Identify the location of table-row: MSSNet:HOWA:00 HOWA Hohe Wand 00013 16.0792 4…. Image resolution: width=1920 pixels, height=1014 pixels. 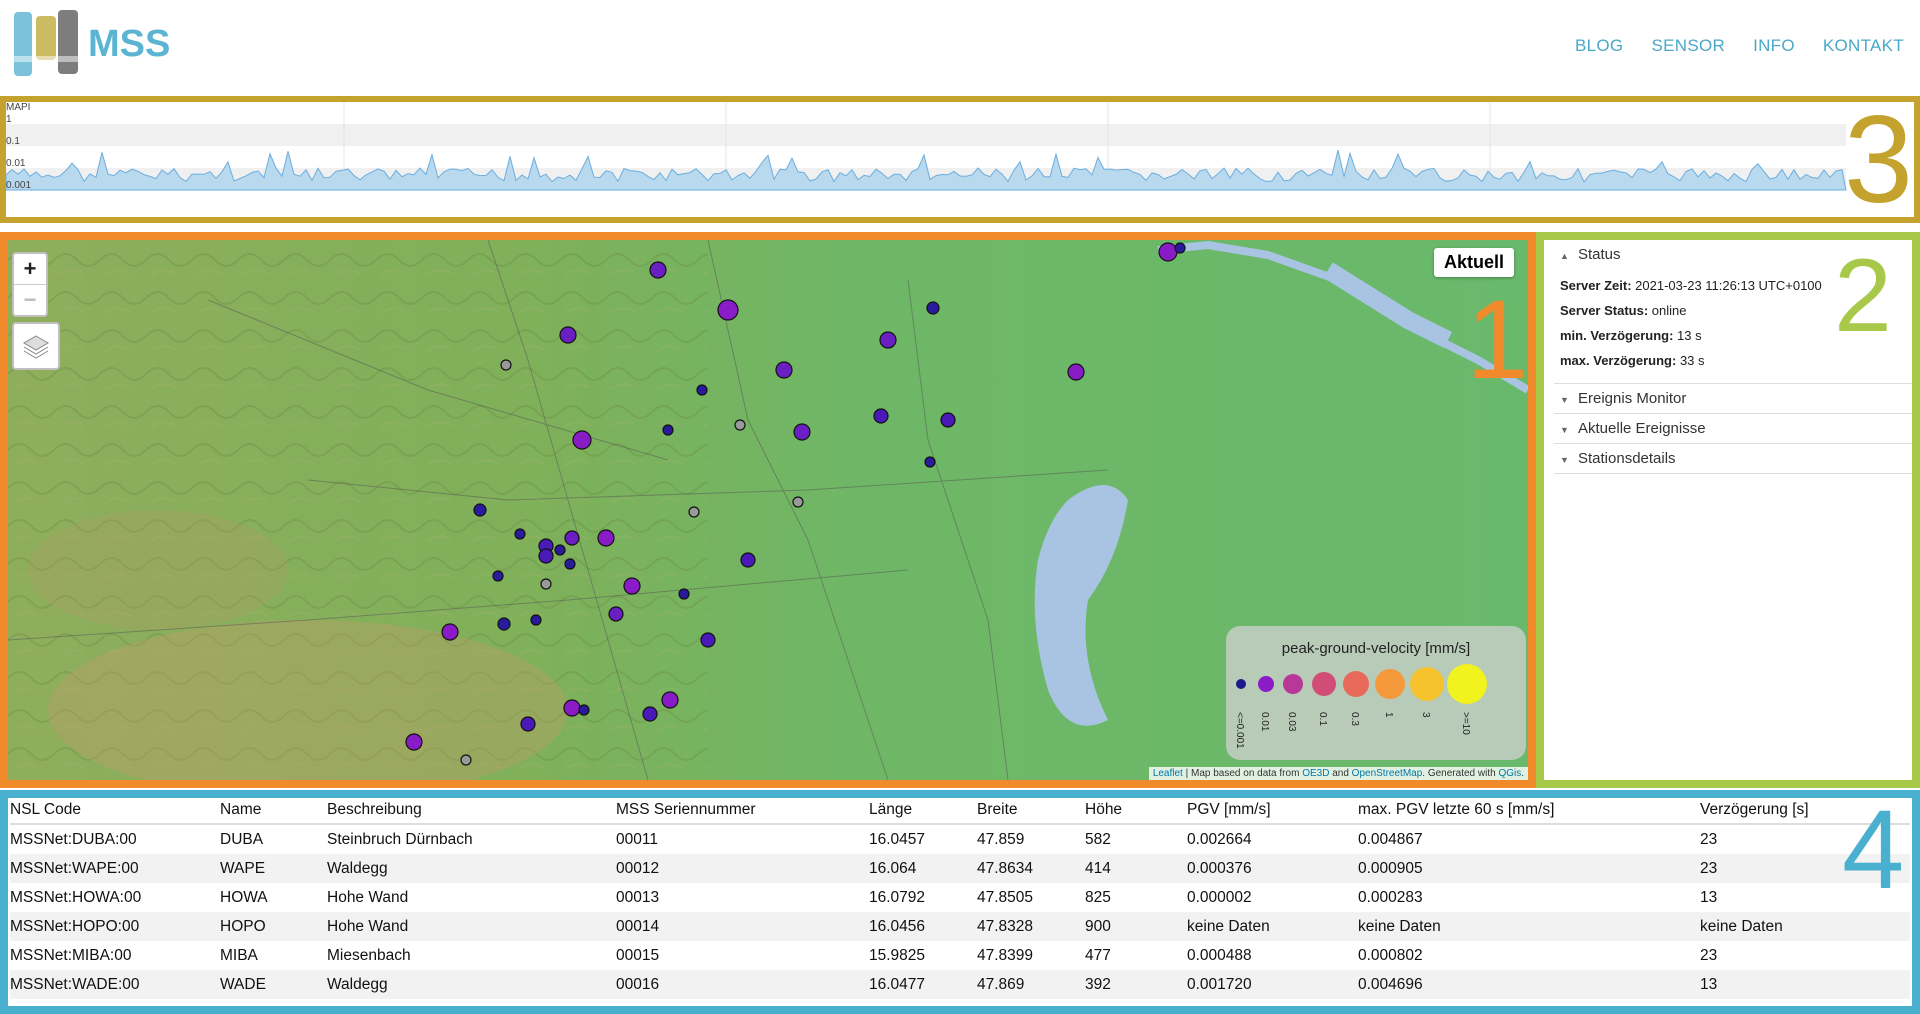
(960, 897).